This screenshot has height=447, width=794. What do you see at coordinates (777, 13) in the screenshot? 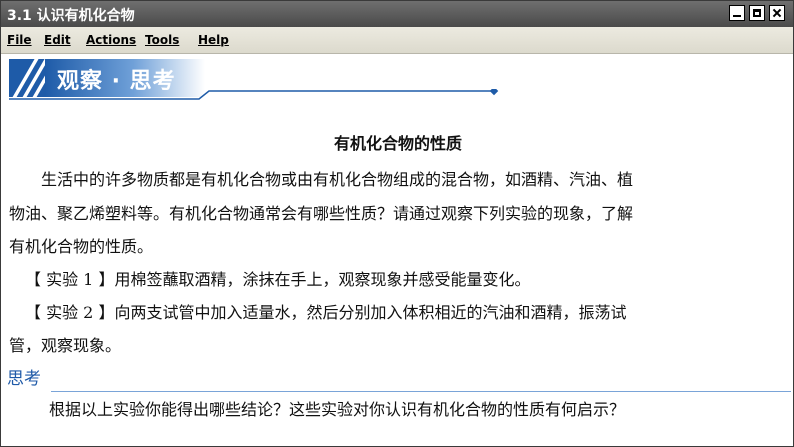
I see `close-button` at bounding box center [777, 13].